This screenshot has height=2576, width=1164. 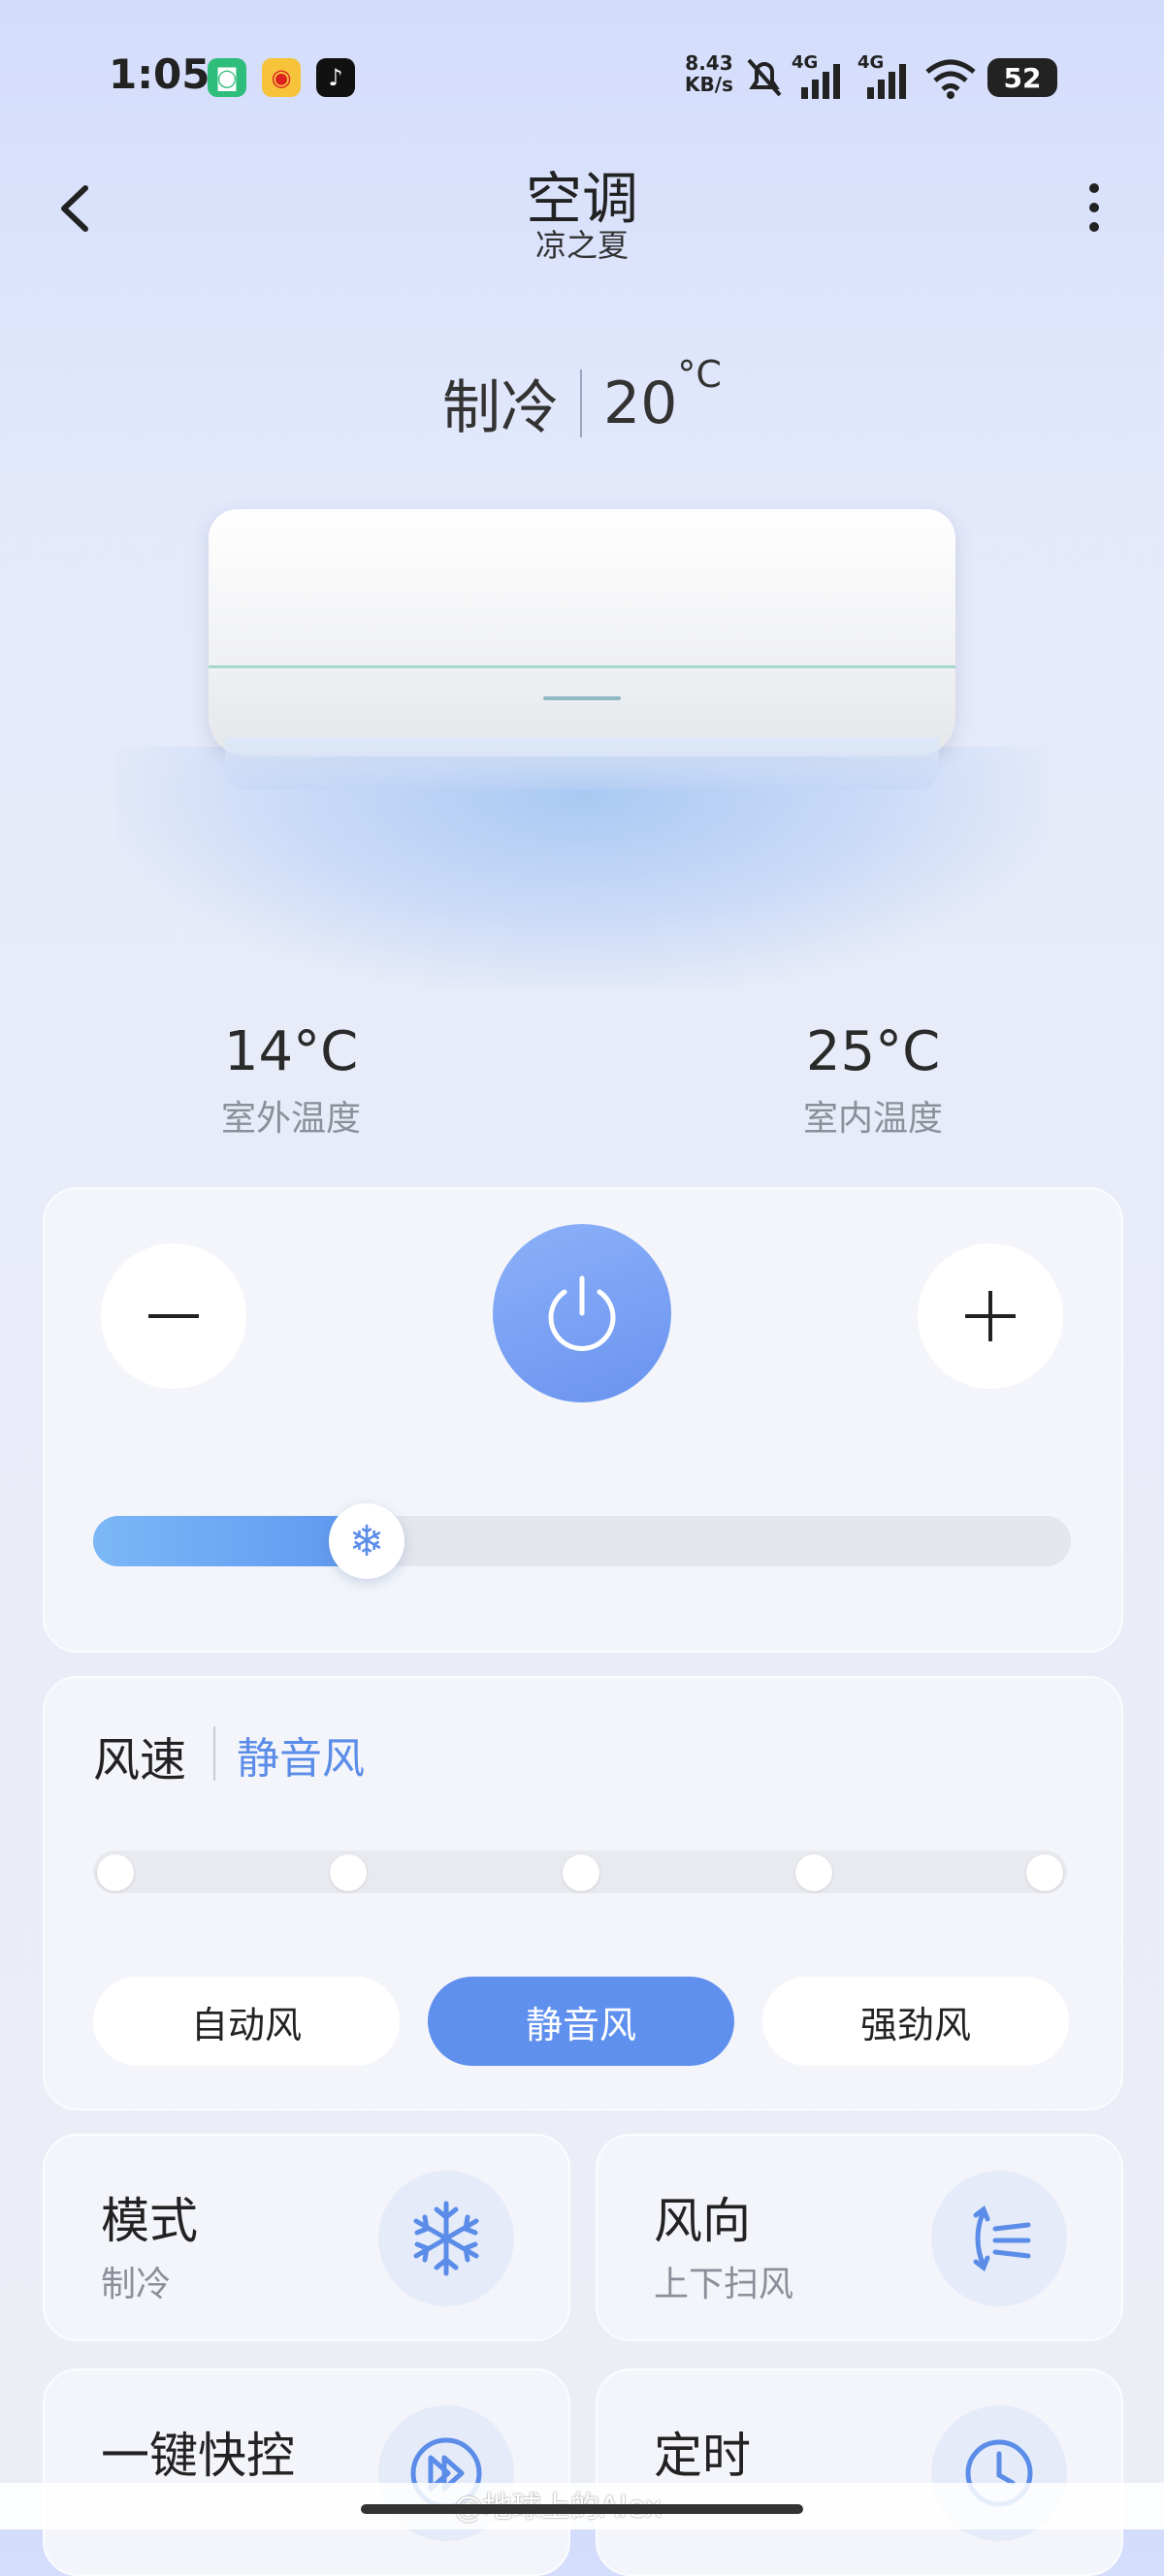 I want to click on quick-control-tile-title: 一键快控, so click(x=198, y=2456).